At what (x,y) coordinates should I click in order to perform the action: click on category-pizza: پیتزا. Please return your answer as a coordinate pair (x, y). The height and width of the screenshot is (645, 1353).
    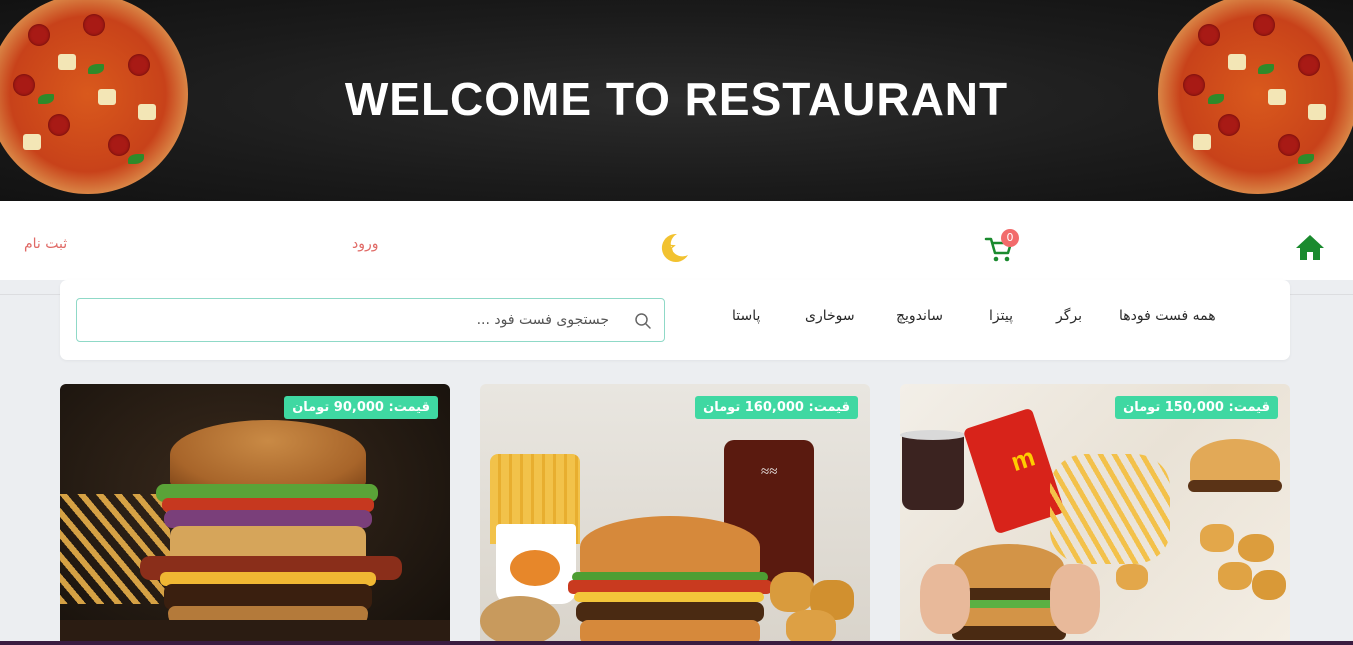
    Looking at the image, I should click on (1001, 316).